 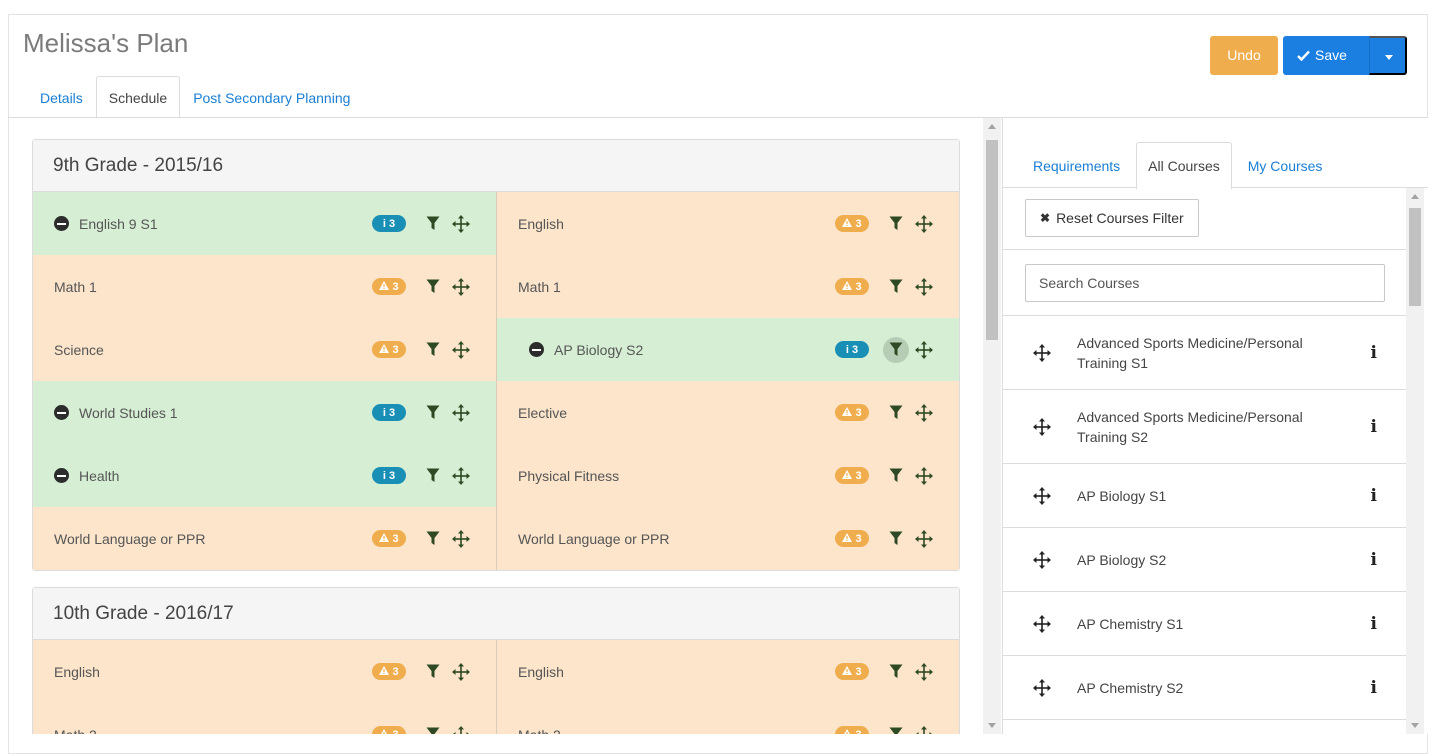 What do you see at coordinates (727, 412) in the screenshot?
I see `course-slot: Elective3` at bounding box center [727, 412].